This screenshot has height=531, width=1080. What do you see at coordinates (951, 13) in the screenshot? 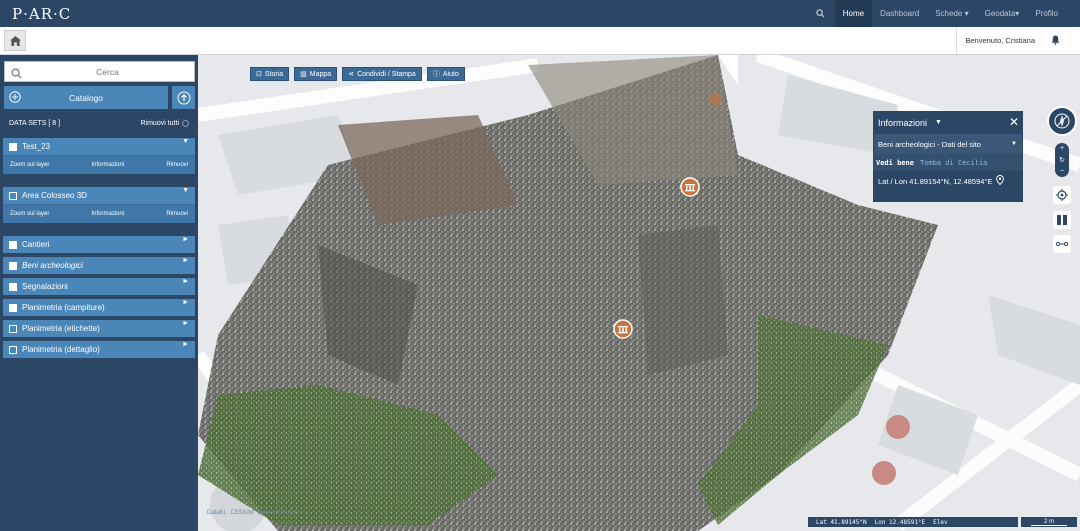
I see `nav-schede: Schede ▾` at bounding box center [951, 13].